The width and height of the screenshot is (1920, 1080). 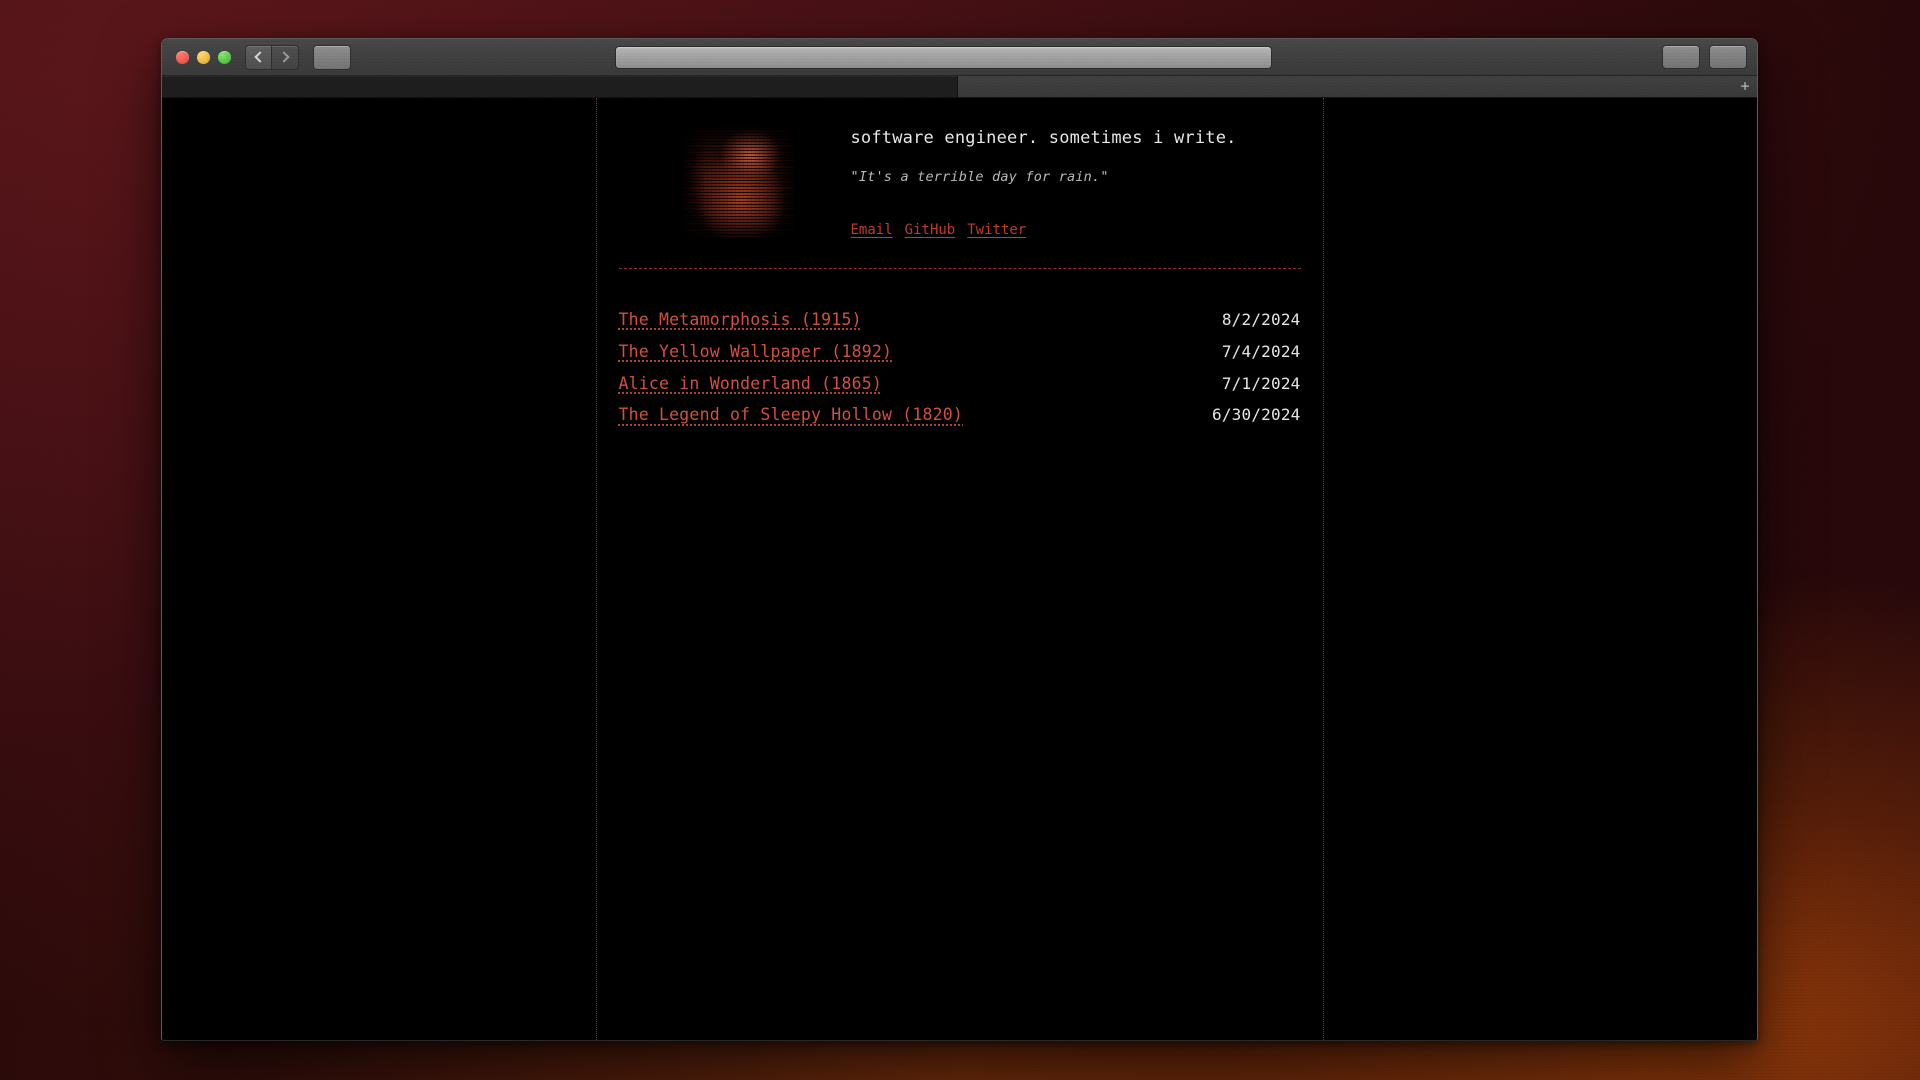 I want to click on avatar-vignette, so click(x=739, y=182).